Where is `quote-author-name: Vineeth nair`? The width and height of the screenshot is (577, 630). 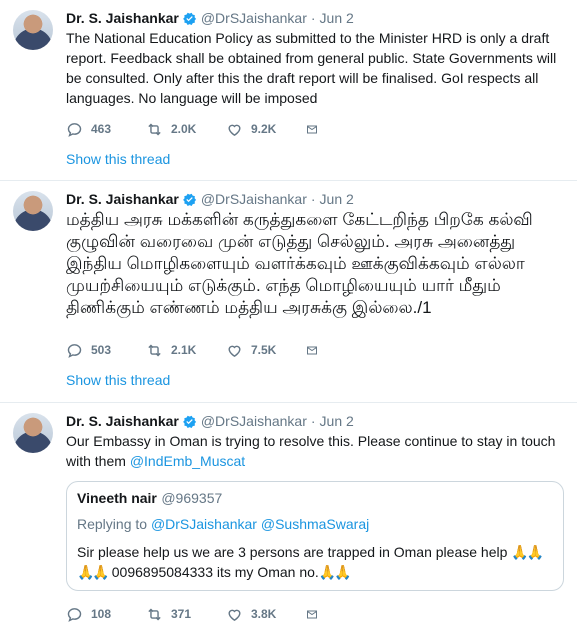 quote-author-name: Vineeth nair is located at coordinates (117, 498).